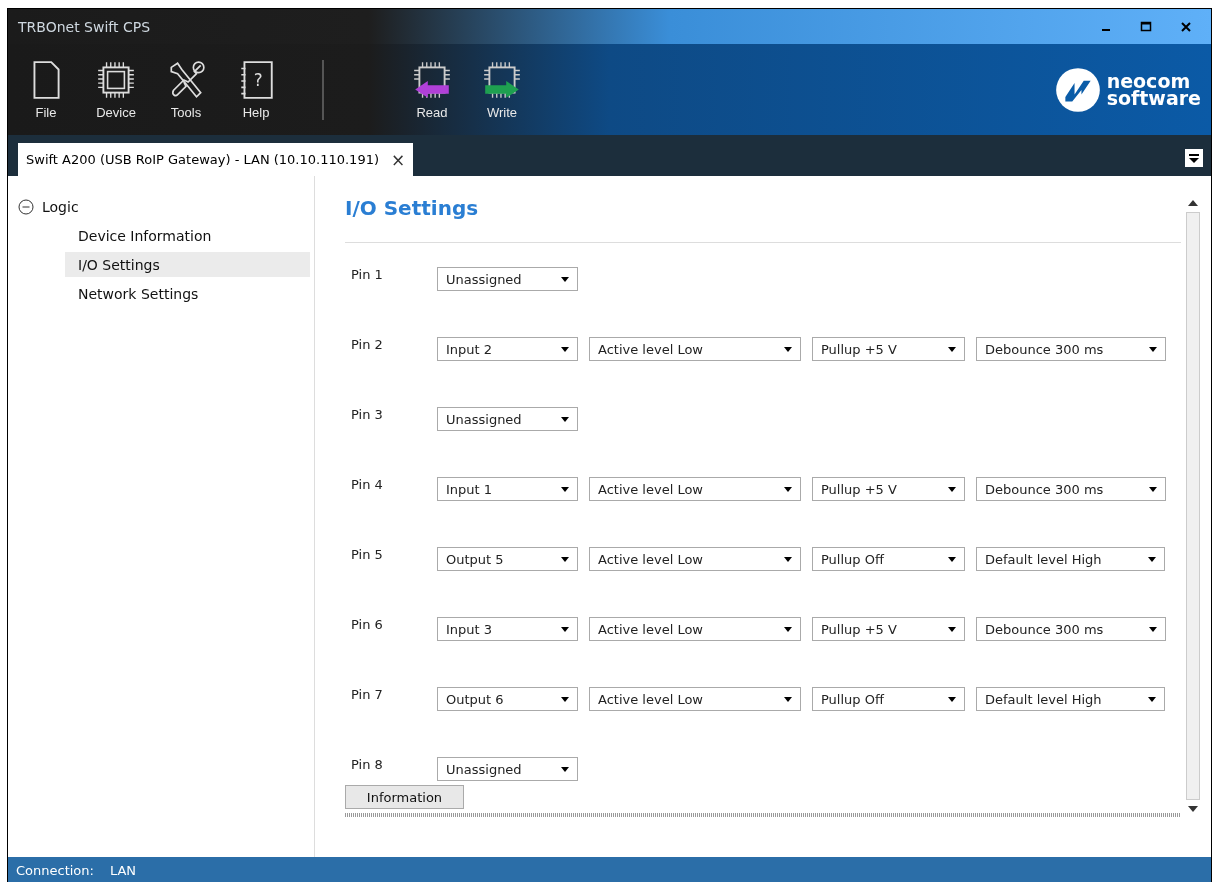  Describe the element at coordinates (216, 159) in the screenshot. I see `document-tab: Swift A200 (USB RoIP Gateway) - LAN (10.10.110.191) ×` at that location.